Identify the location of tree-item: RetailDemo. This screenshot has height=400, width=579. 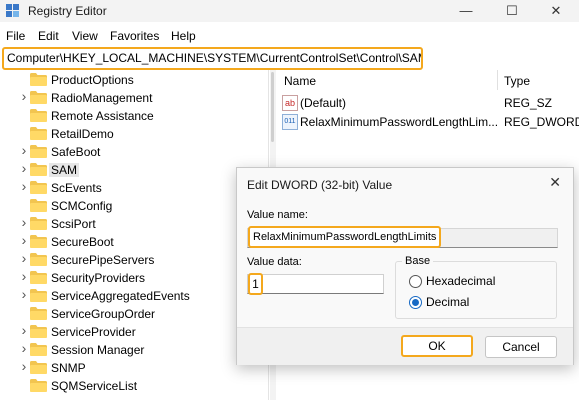
(134, 134).